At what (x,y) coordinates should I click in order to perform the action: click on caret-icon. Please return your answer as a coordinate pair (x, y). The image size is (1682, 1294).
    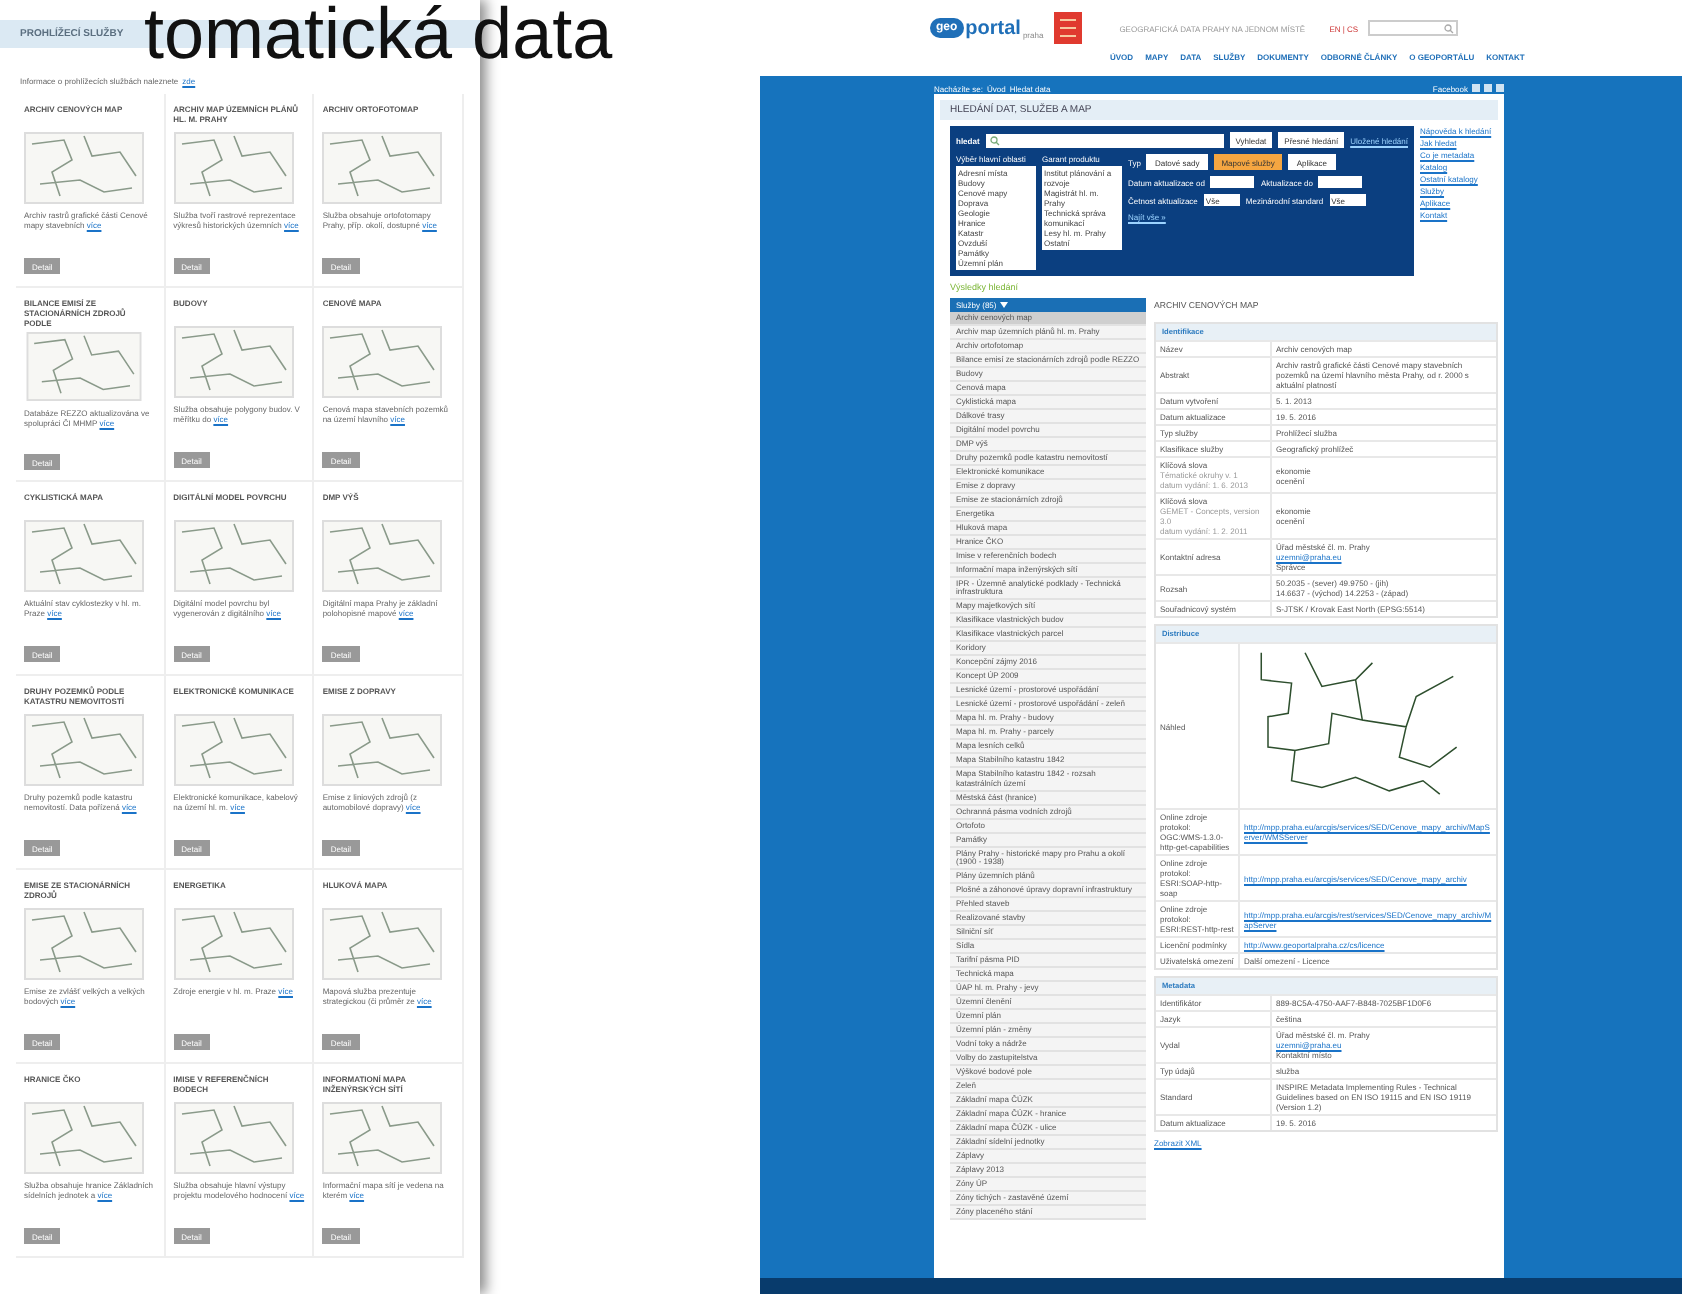
    Looking at the image, I should click on (1004, 305).